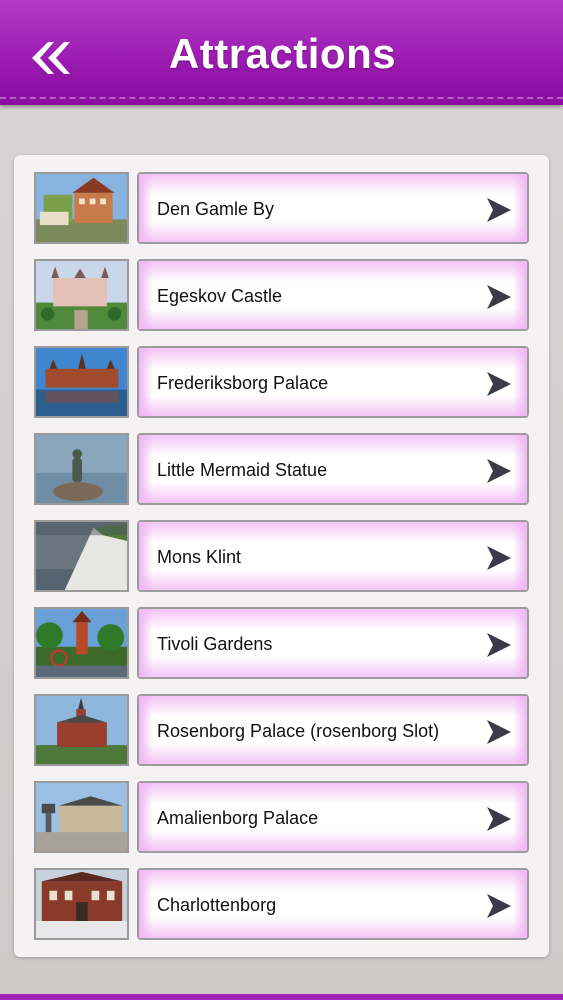 The image size is (563, 1000). What do you see at coordinates (333, 904) in the screenshot?
I see `attraction-button: Charlottenborg` at bounding box center [333, 904].